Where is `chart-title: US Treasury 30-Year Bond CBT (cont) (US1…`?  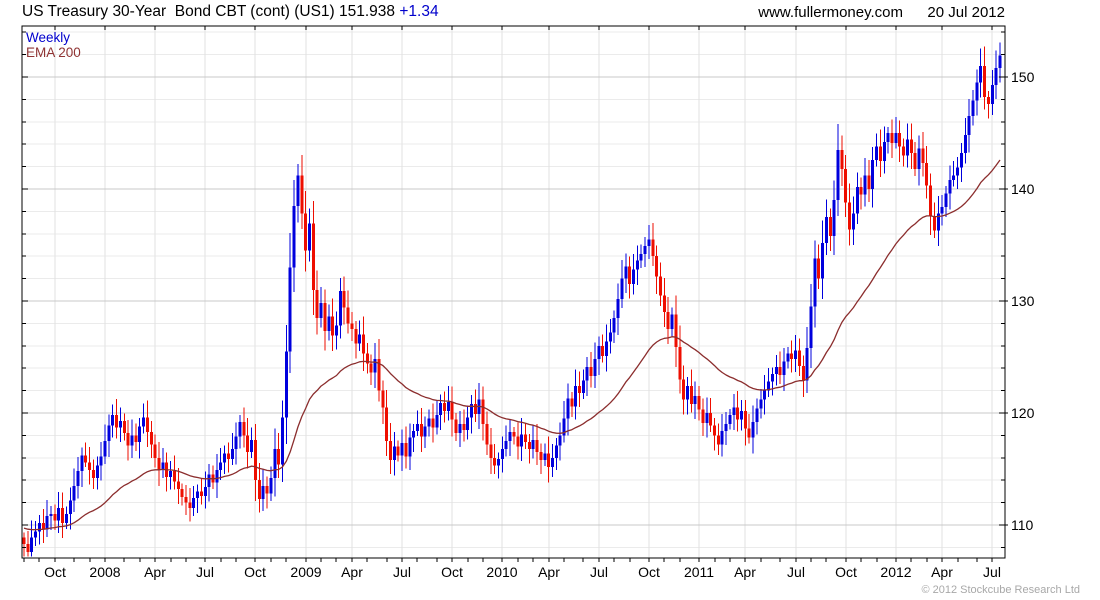
chart-title: US Treasury 30-Year Bond CBT (cont) (US1… is located at coordinates (230, 12).